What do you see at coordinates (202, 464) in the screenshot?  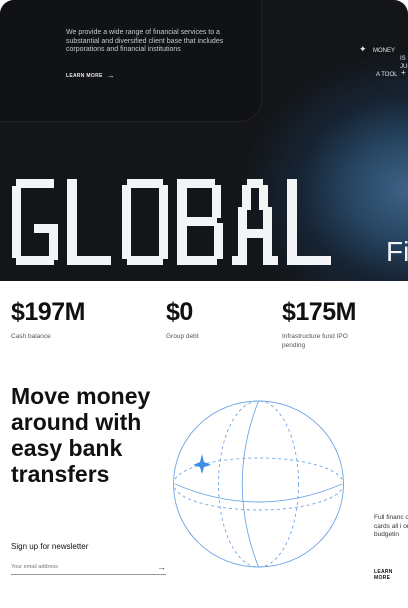 I see `globe-star-icon` at bounding box center [202, 464].